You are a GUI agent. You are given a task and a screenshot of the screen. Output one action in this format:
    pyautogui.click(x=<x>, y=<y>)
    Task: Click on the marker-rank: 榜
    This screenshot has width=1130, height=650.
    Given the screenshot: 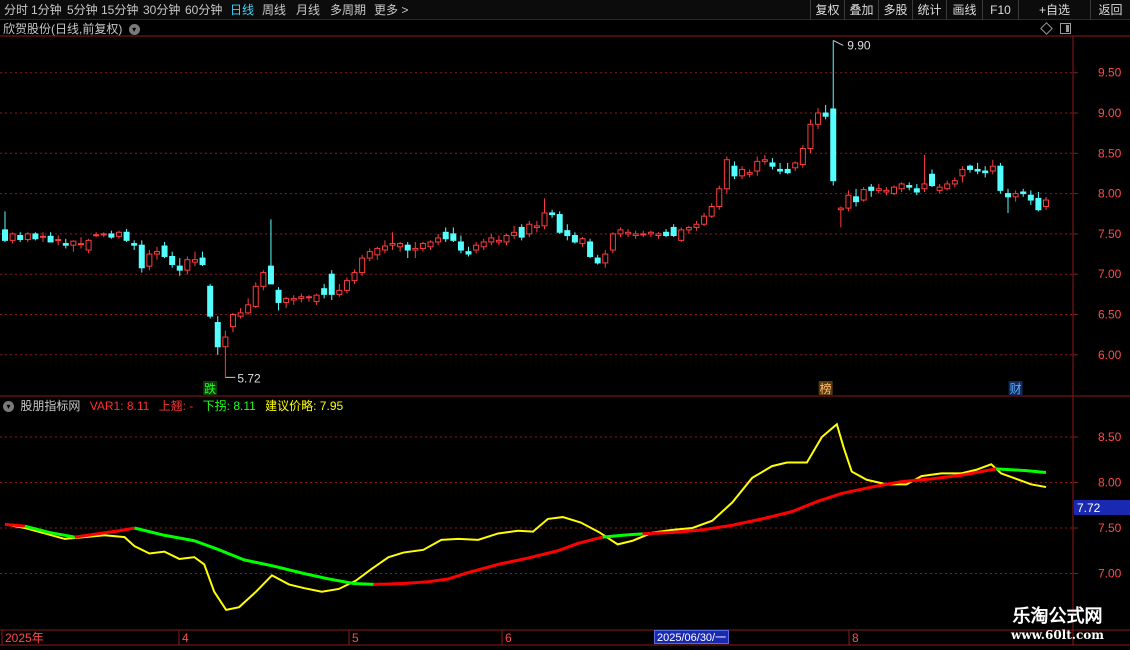 What is the action you would take?
    pyautogui.click(x=826, y=388)
    